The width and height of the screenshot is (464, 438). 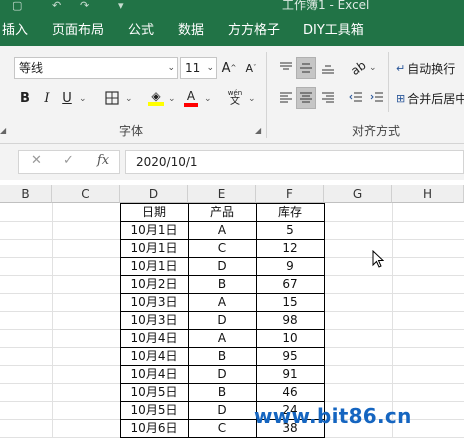 I want to click on clipboard-dialog-launcher-icon: ◢, so click(x=3, y=130).